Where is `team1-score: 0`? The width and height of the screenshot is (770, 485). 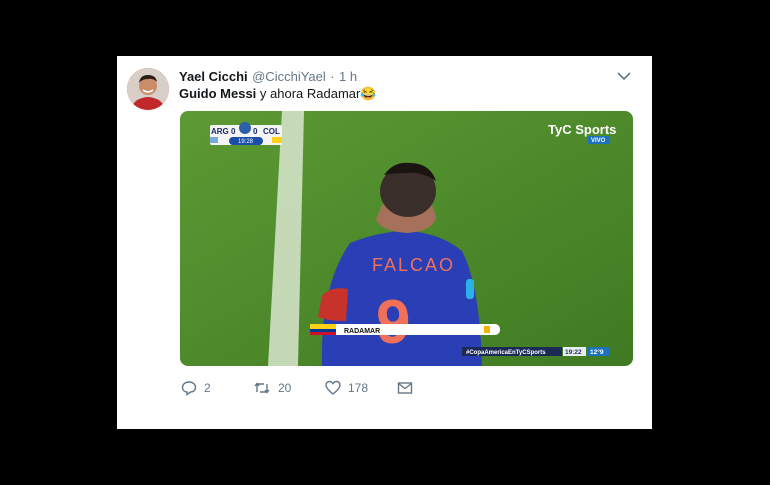
team1-score: 0 is located at coordinates (233, 131).